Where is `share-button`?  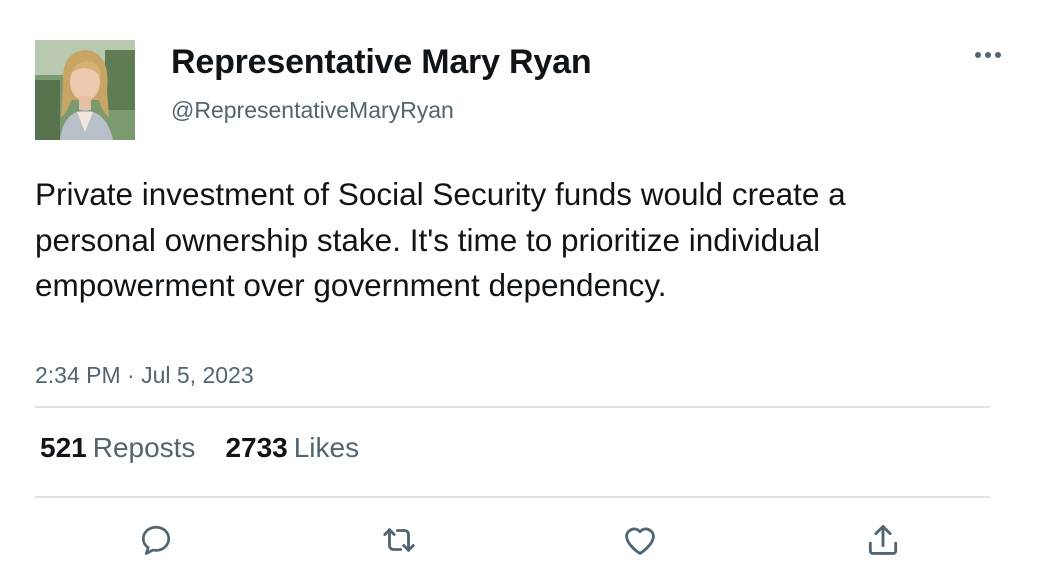
share-button is located at coordinates (883, 540).